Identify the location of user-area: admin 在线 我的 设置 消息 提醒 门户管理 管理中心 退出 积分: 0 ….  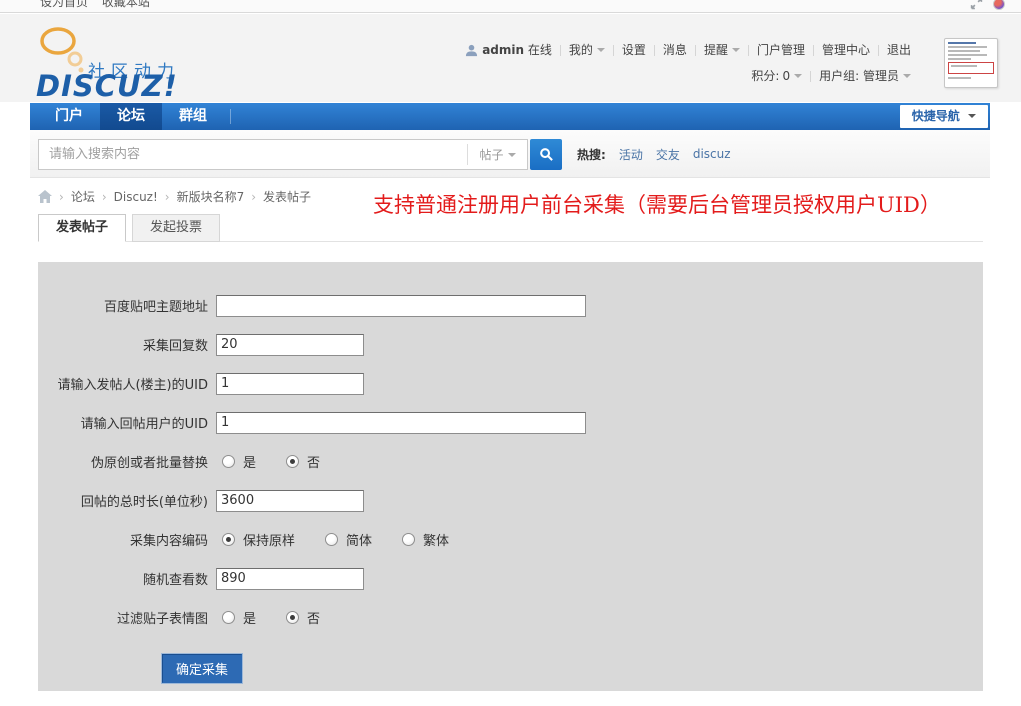
(688, 63).